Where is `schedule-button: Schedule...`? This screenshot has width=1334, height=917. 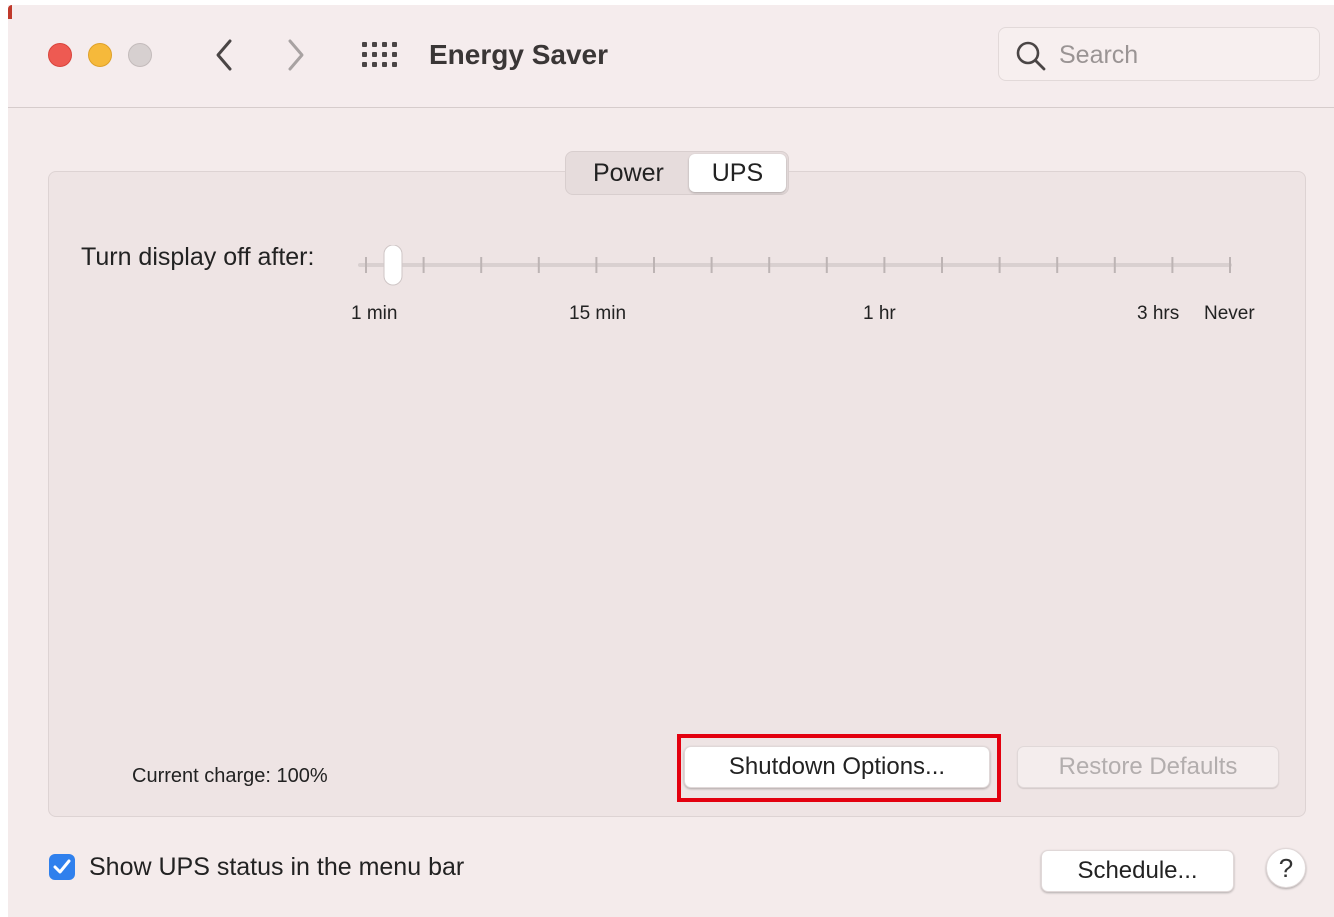 schedule-button: Schedule... is located at coordinates (1137, 871).